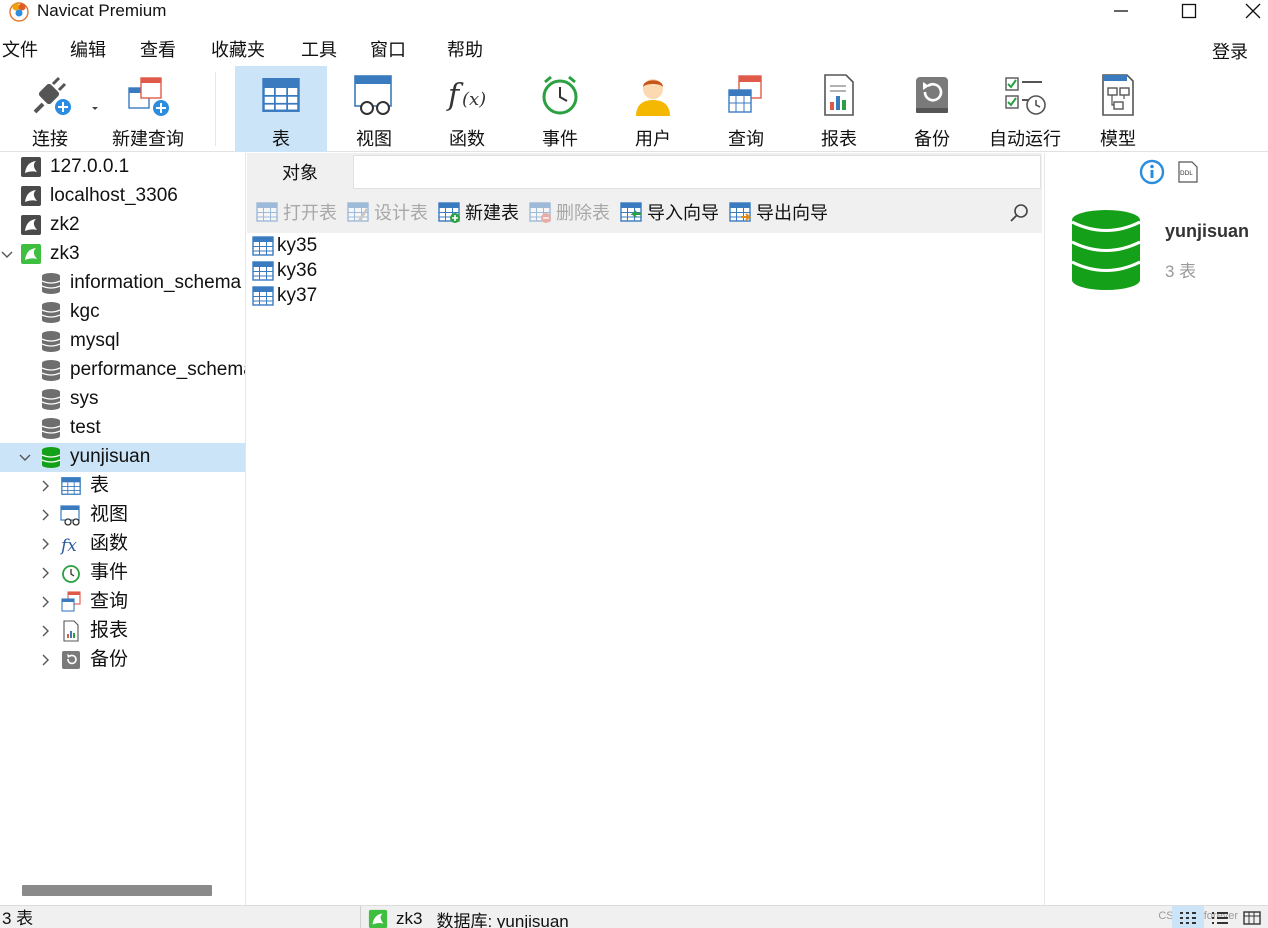 This screenshot has width=1268, height=928. Describe the element at coordinates (95, 109) in the screenshot. I see `connect-dropdown-icon` at that location.